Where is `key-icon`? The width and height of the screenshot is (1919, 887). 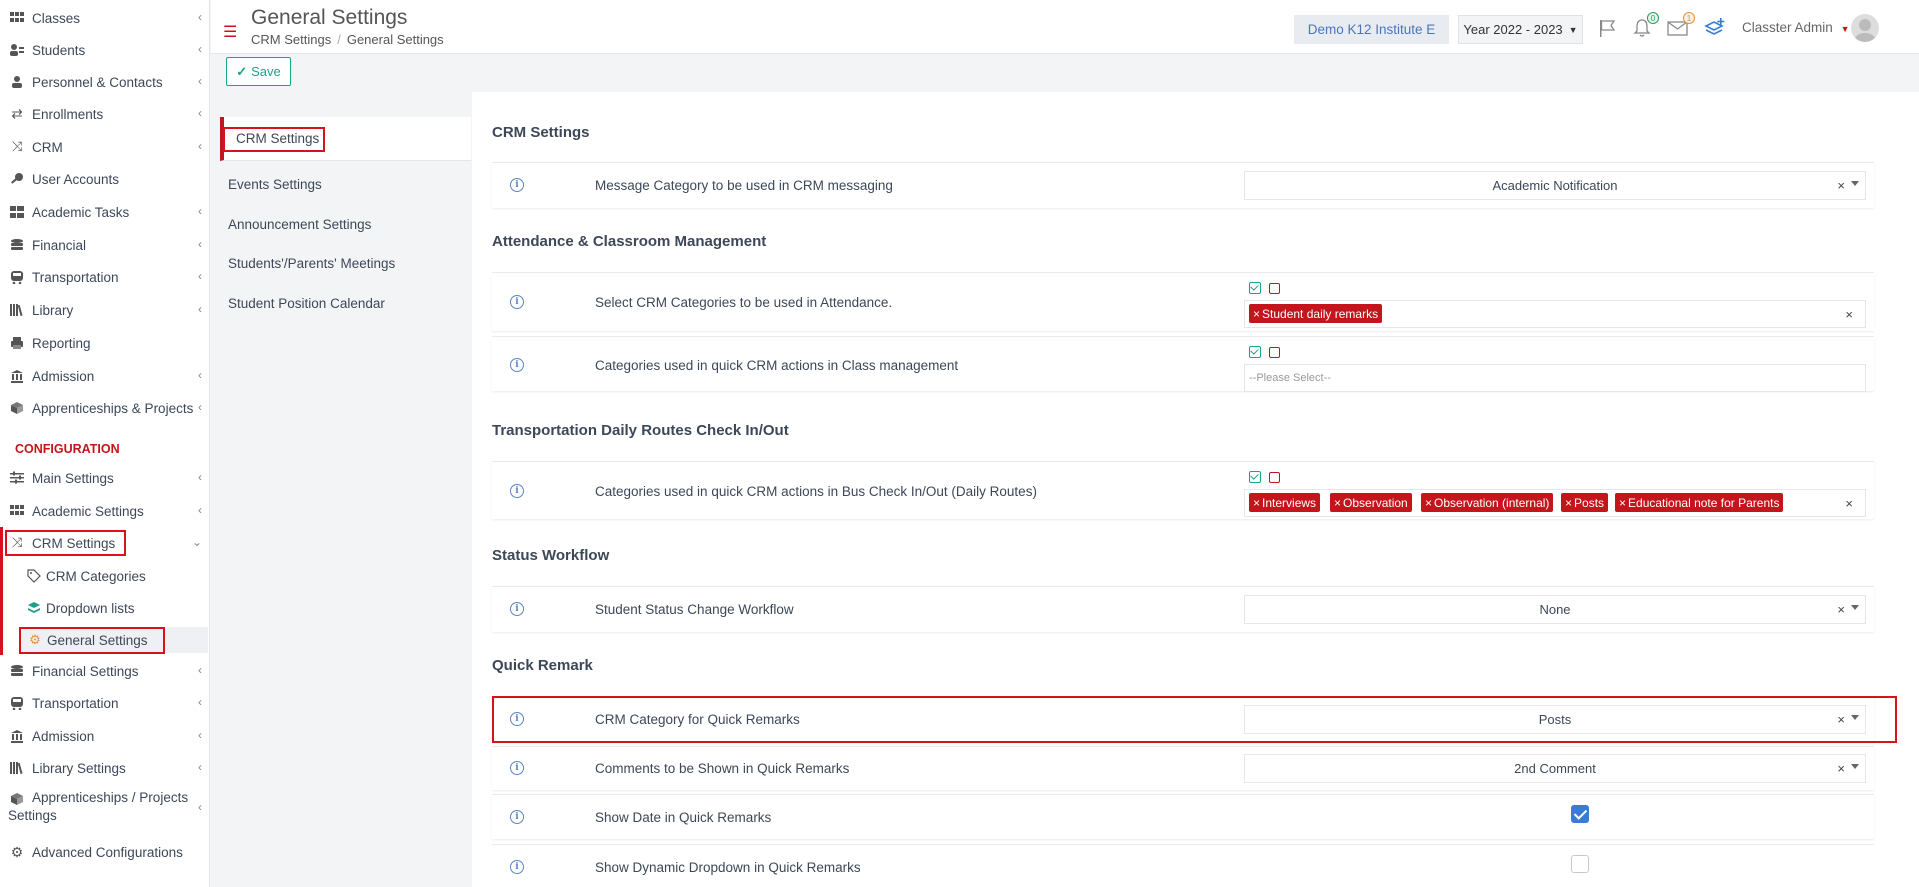 key-icon is located at coordinates (17, 179).